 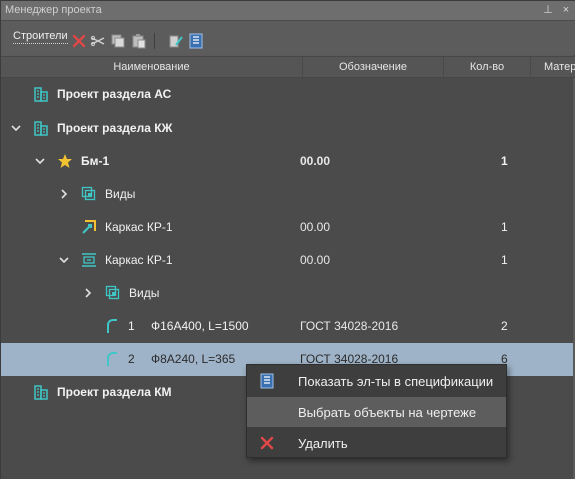 What do you see at coordinates (288, 326) in the screenshot?
I see `tree-row: 1 Ф16А400, L=1500 ГОСТ 34028-2016 2` at bounding box center [288, 326].